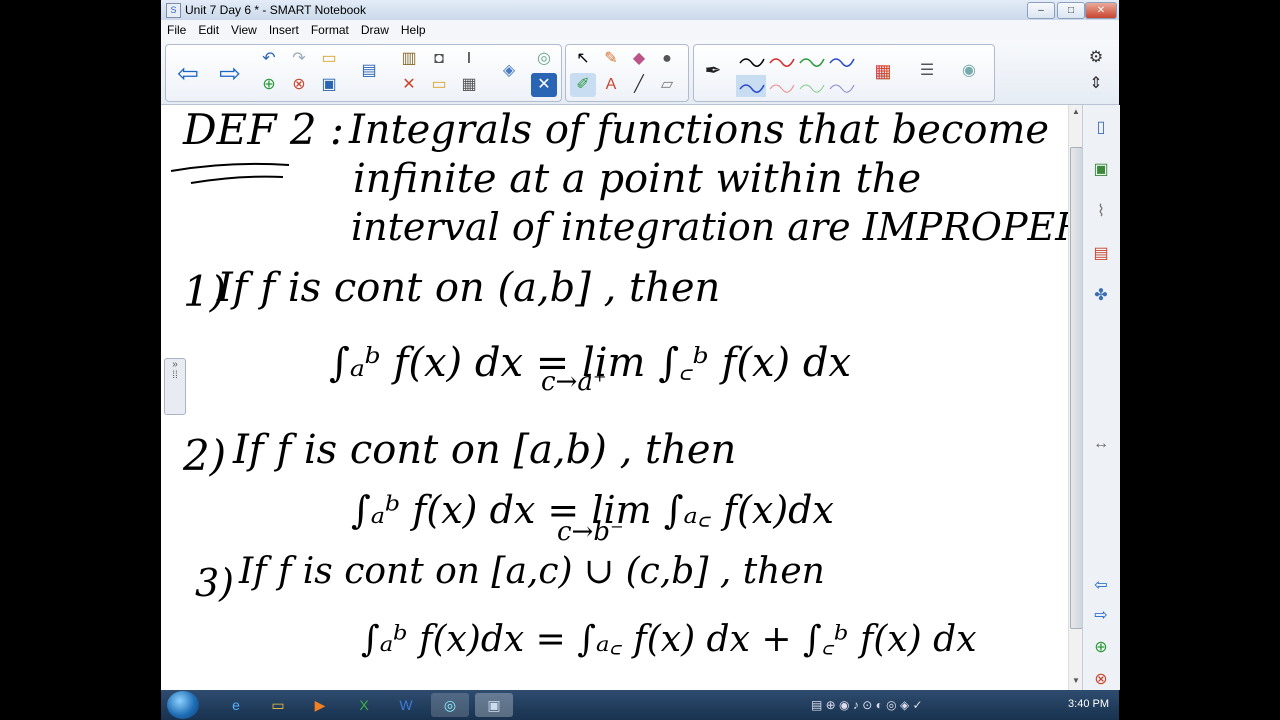 This screenshot has width=1280, height=720. What do you see at coordinates (208, 28) in the screenshot?
I see `menu-edit: Edit` at bounding box center [208, 28].